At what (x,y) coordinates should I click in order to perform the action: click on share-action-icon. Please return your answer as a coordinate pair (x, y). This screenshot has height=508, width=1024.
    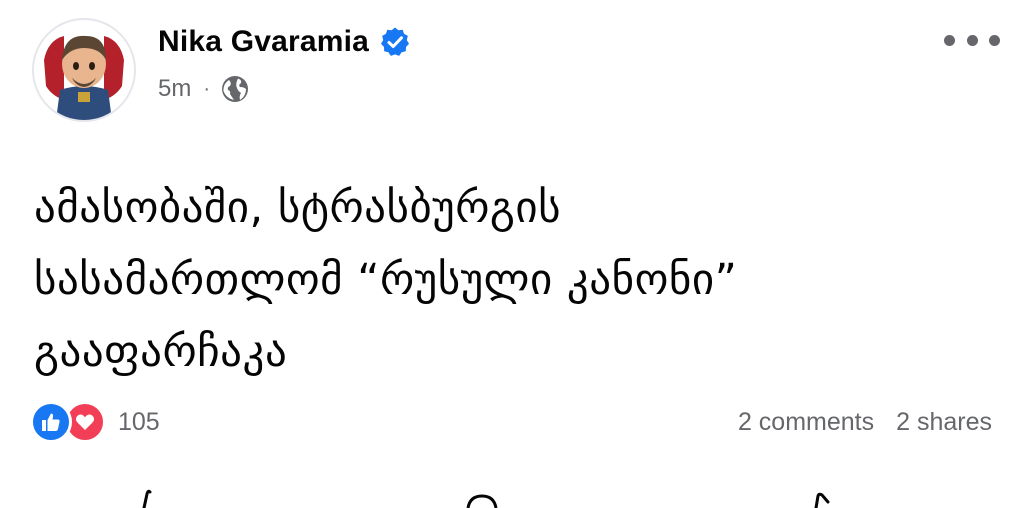
    Looking at the image, I should click on (820, 498).